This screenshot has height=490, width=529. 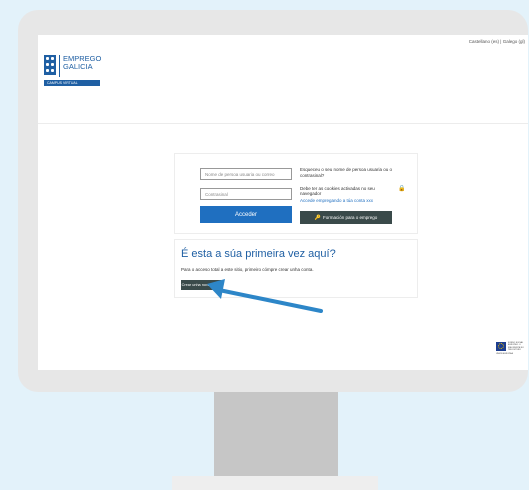 What do you see at coordinates (275, 483) in the screenshot?
I see `monitor-base` at bounding box center [275, 483].